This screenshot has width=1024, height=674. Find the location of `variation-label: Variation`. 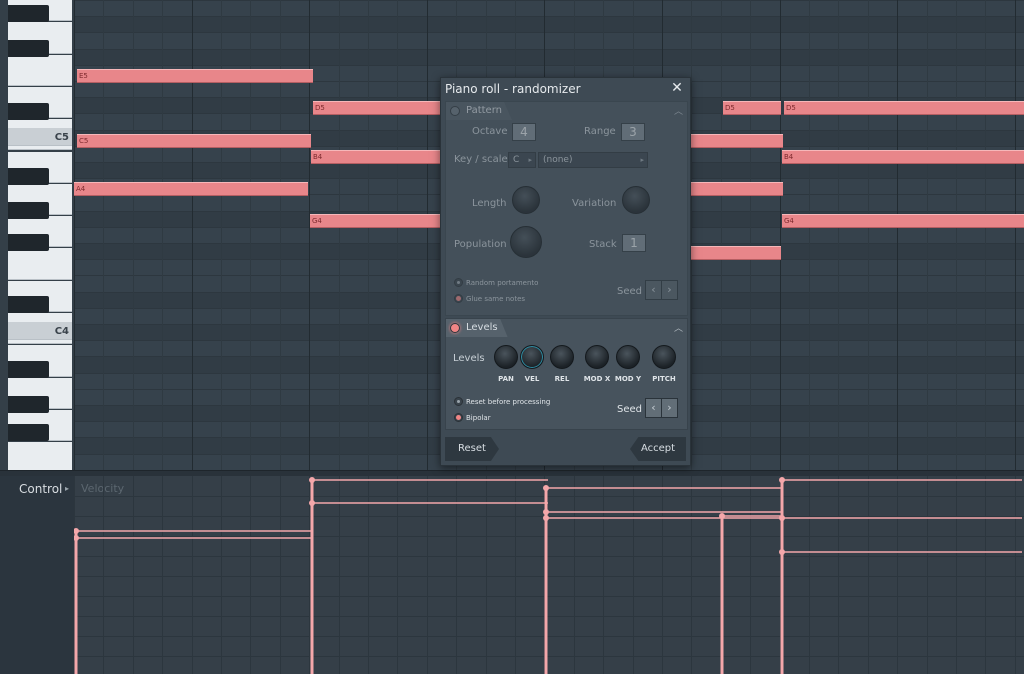

variation-label: Variation is located at coordinates (594, 203).